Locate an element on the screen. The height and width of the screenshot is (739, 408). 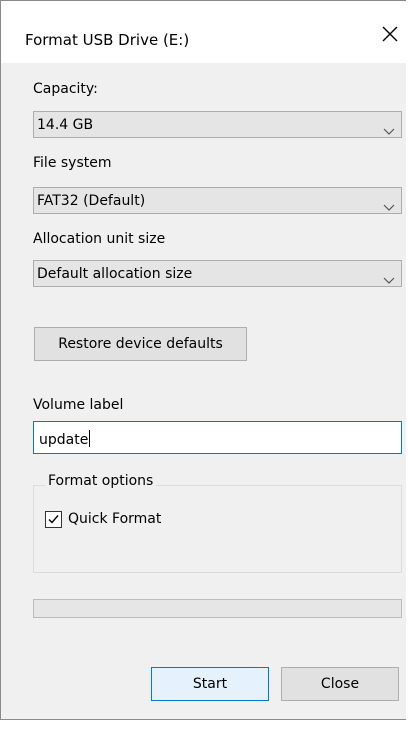
volume-label-label: Volume label is located at coordinates (78, 405).